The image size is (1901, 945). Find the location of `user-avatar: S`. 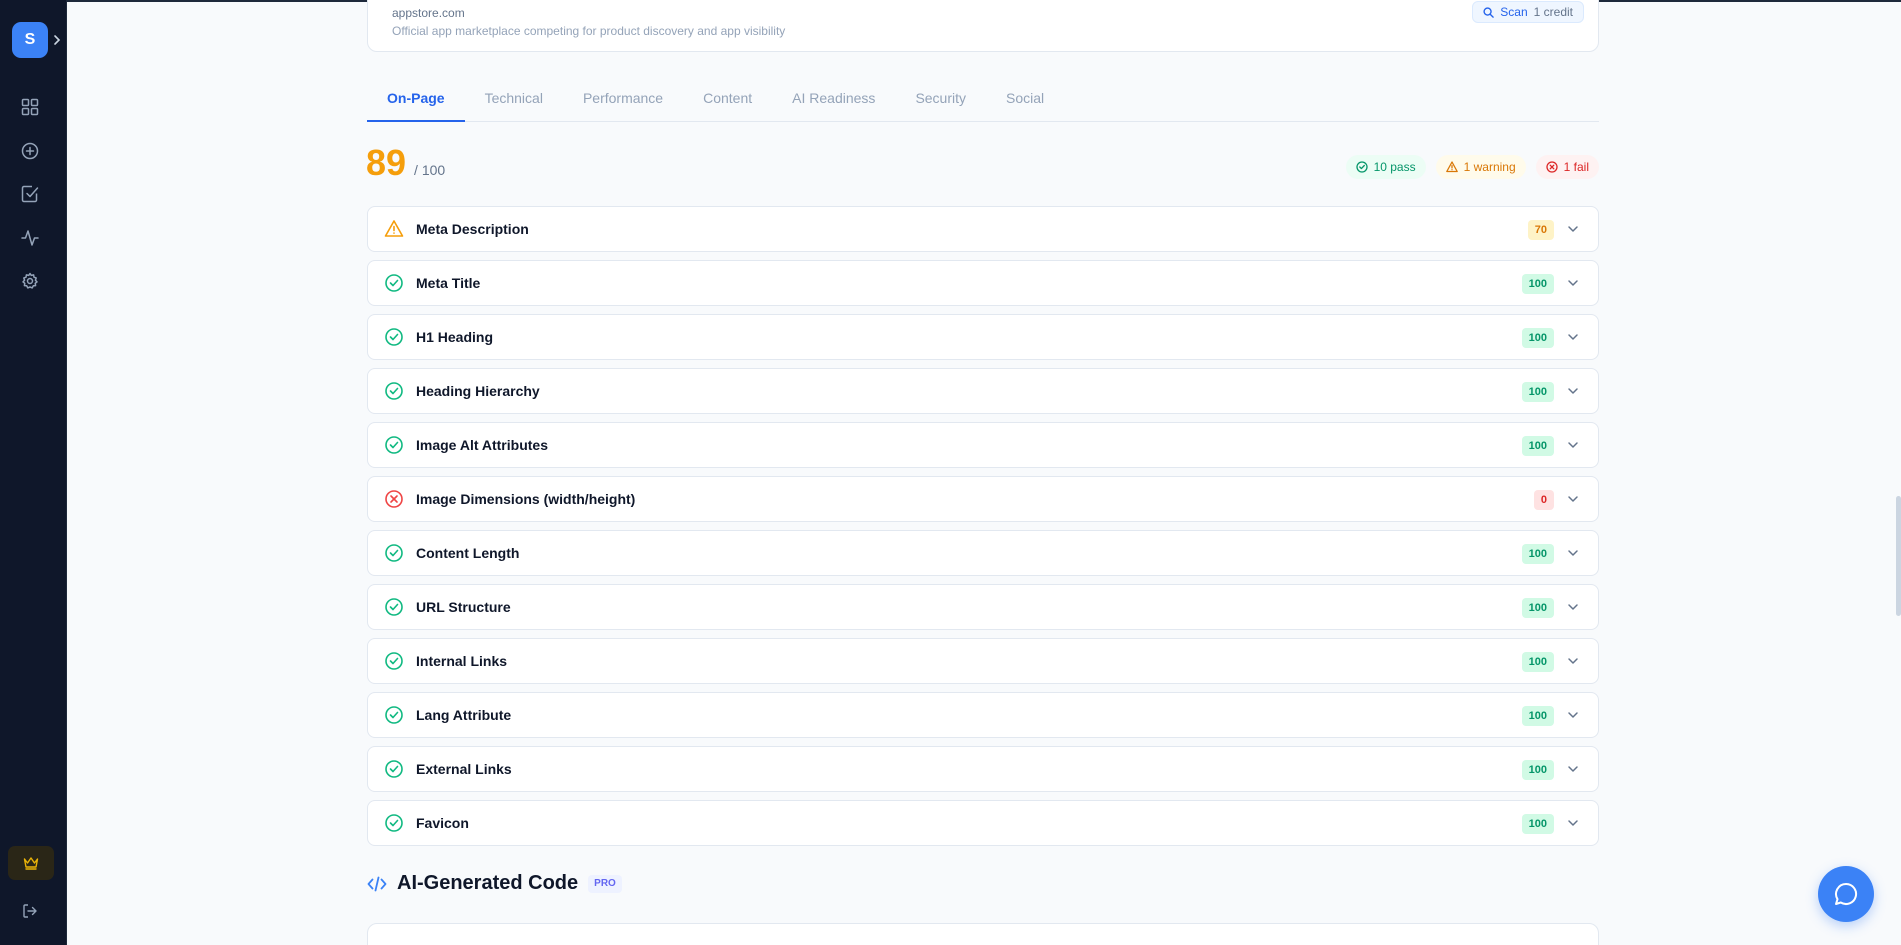

user-avatar: S is located at coordinates (30, 40).